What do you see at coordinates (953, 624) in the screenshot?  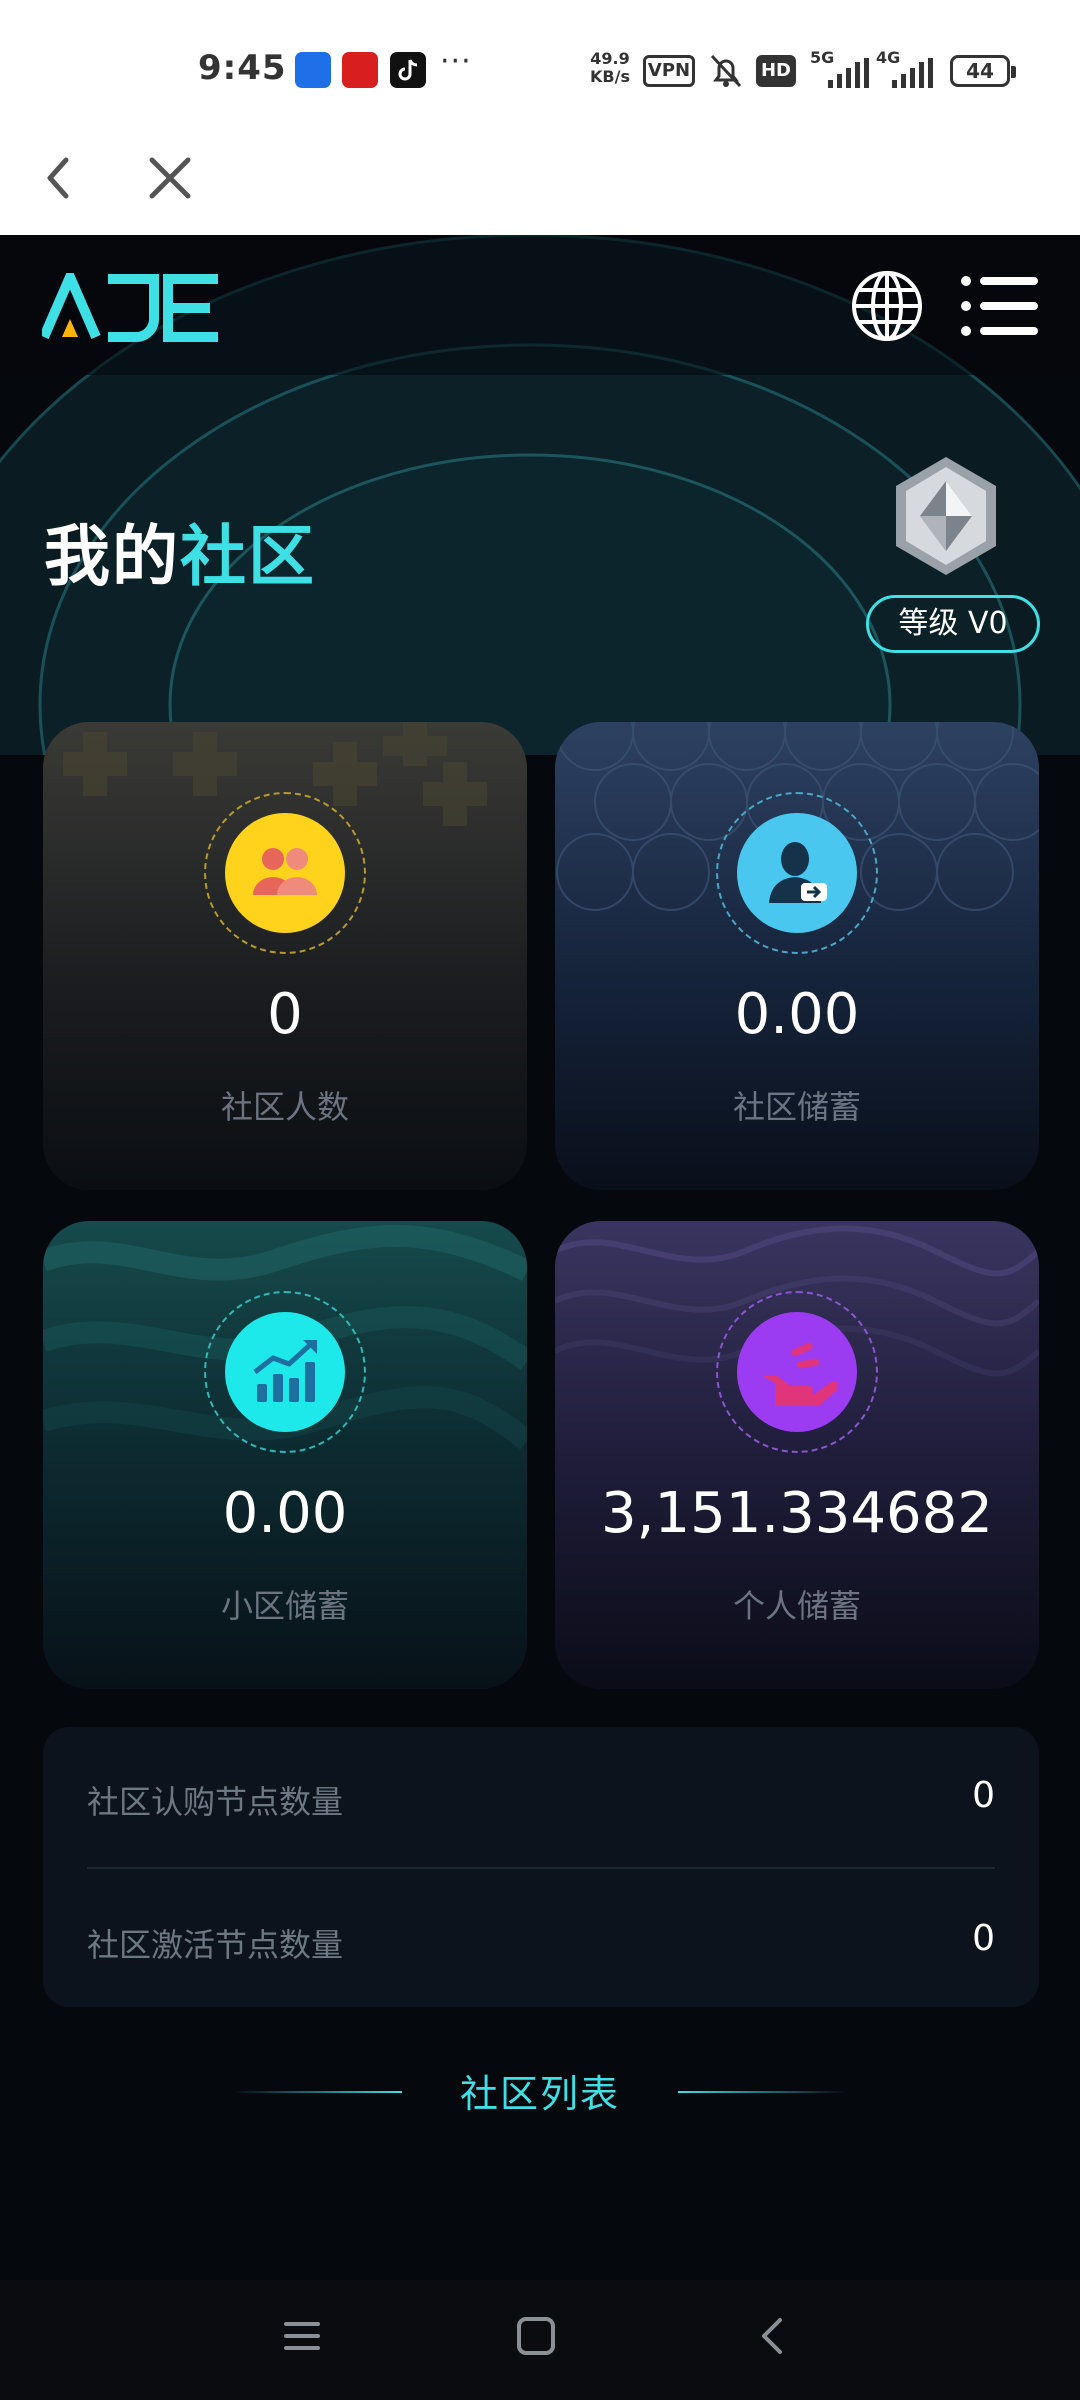 I see `level-badge: 等级 V0` at bounding box center [953, 624].